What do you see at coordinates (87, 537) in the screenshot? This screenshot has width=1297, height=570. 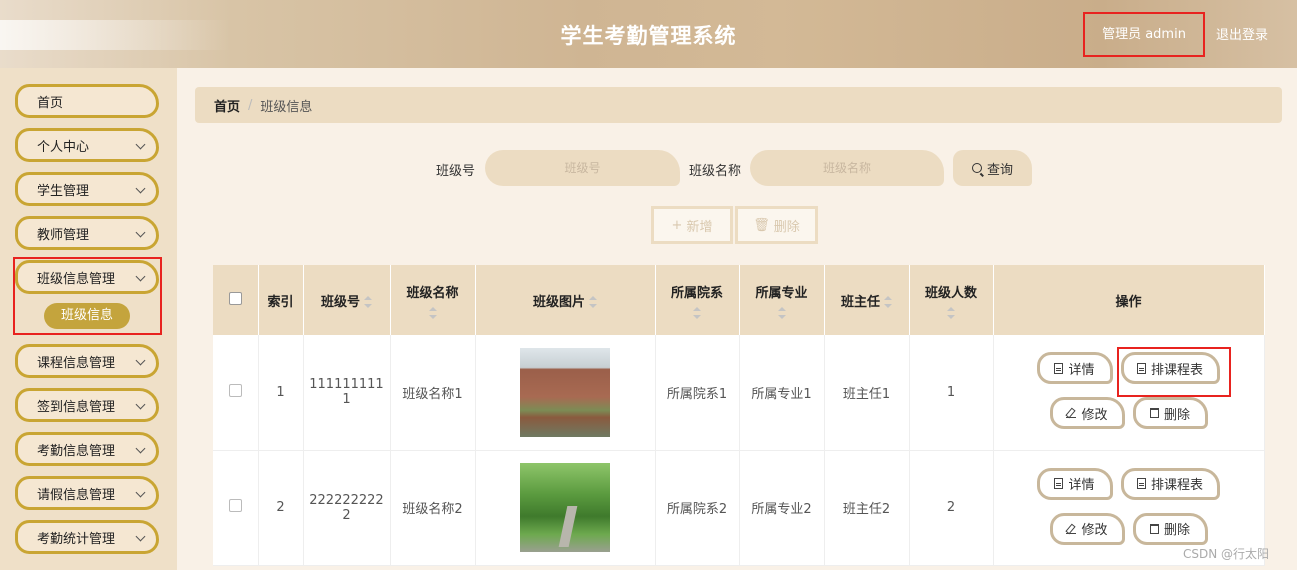 I see `sidebar-item-stats: 考勤统计管理` at bounding box center [87, 537].